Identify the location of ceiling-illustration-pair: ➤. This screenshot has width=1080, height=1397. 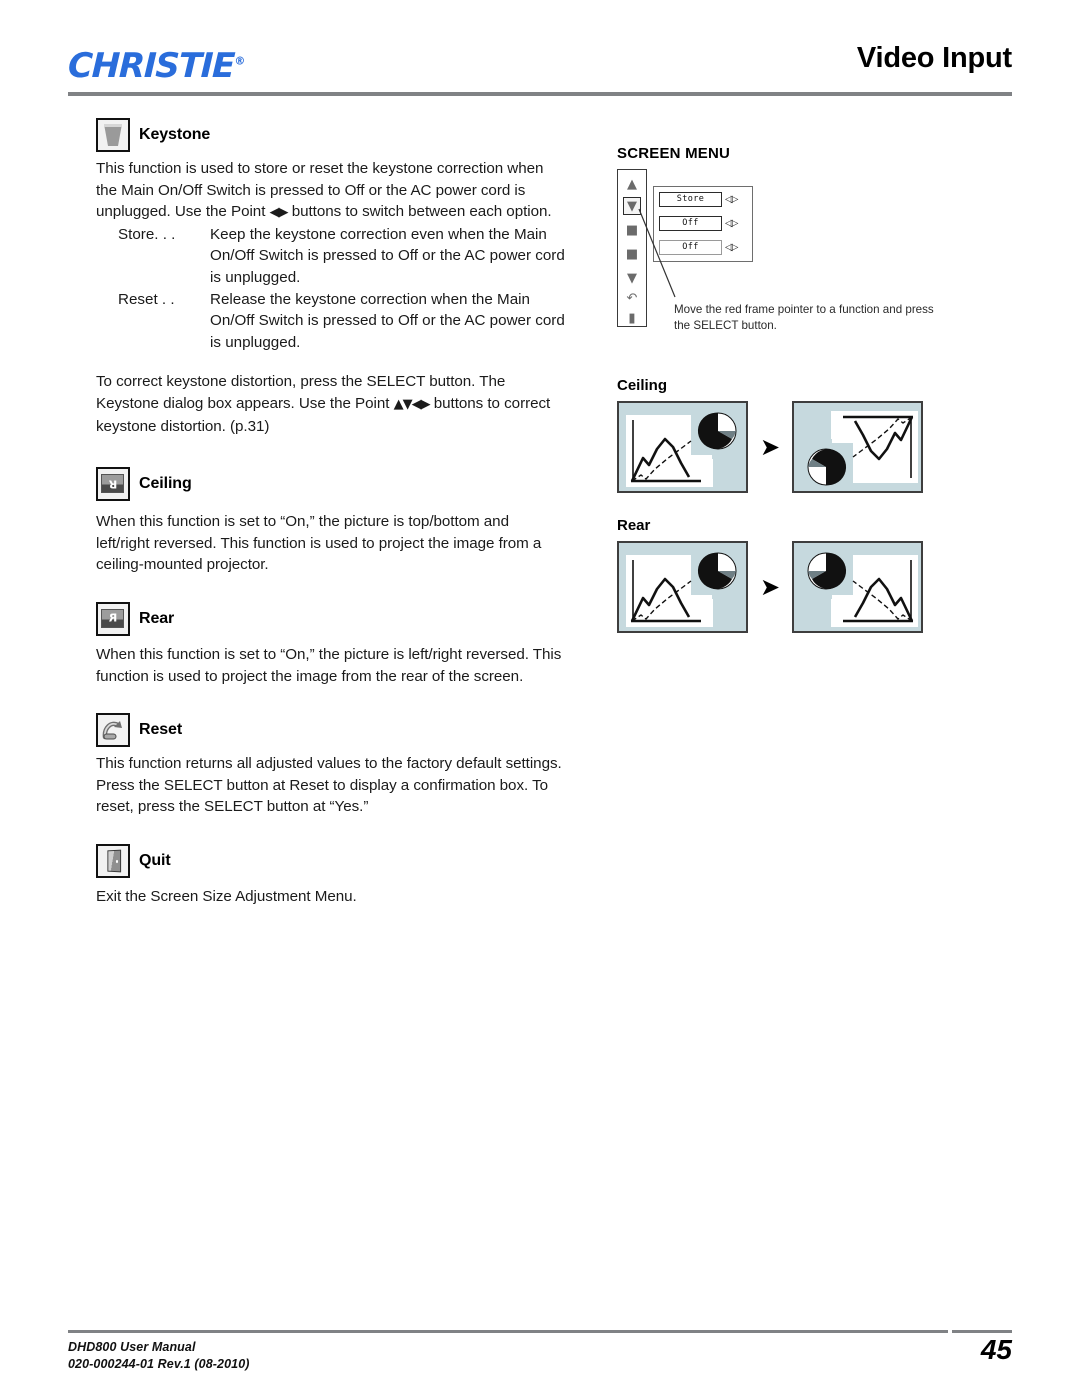
(770, 447).